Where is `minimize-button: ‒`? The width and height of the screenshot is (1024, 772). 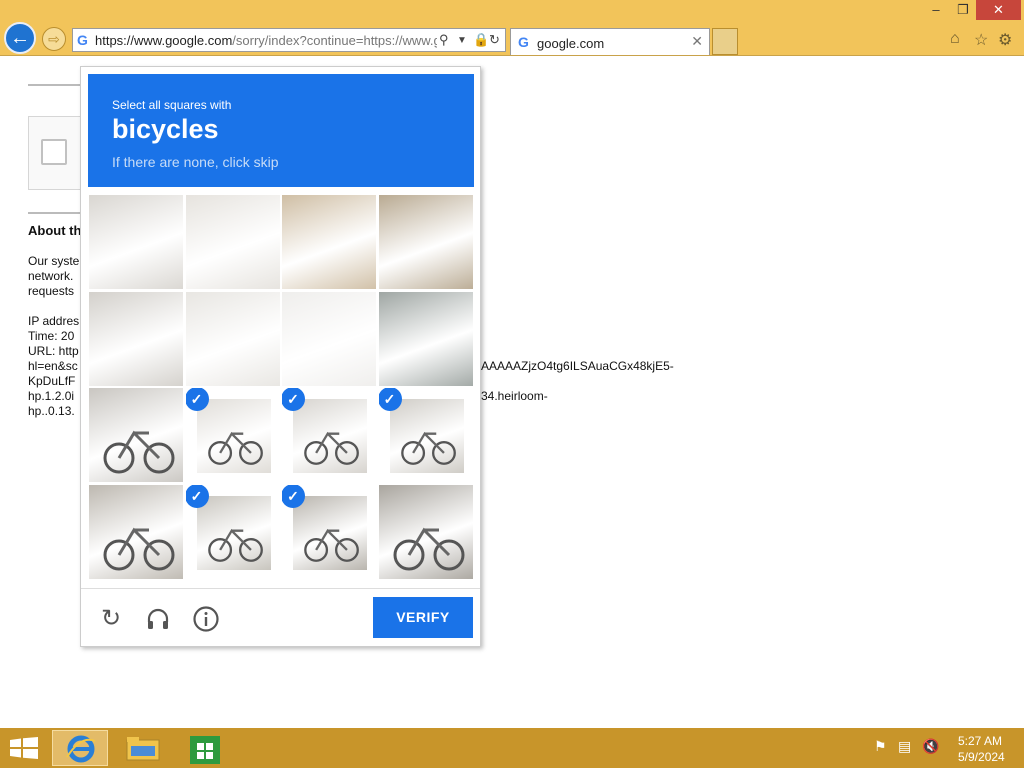 minimize-button: ‒ is located at coordinates (936, 10).